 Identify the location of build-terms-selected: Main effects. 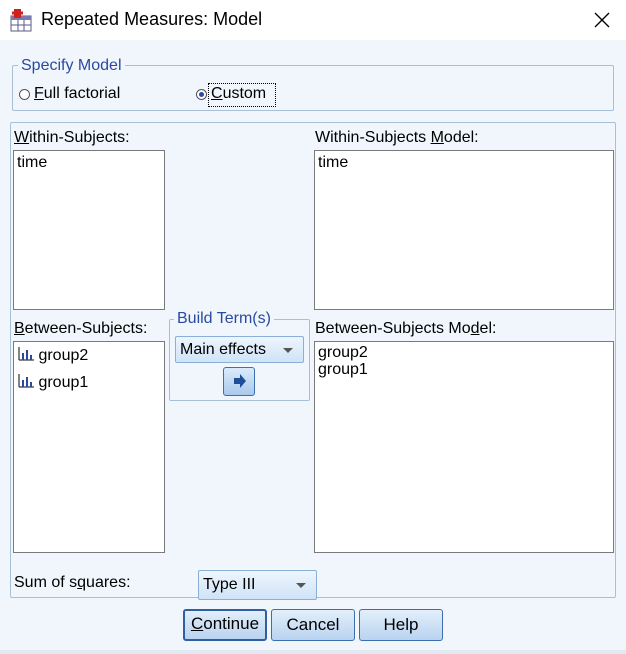
(223, 349).